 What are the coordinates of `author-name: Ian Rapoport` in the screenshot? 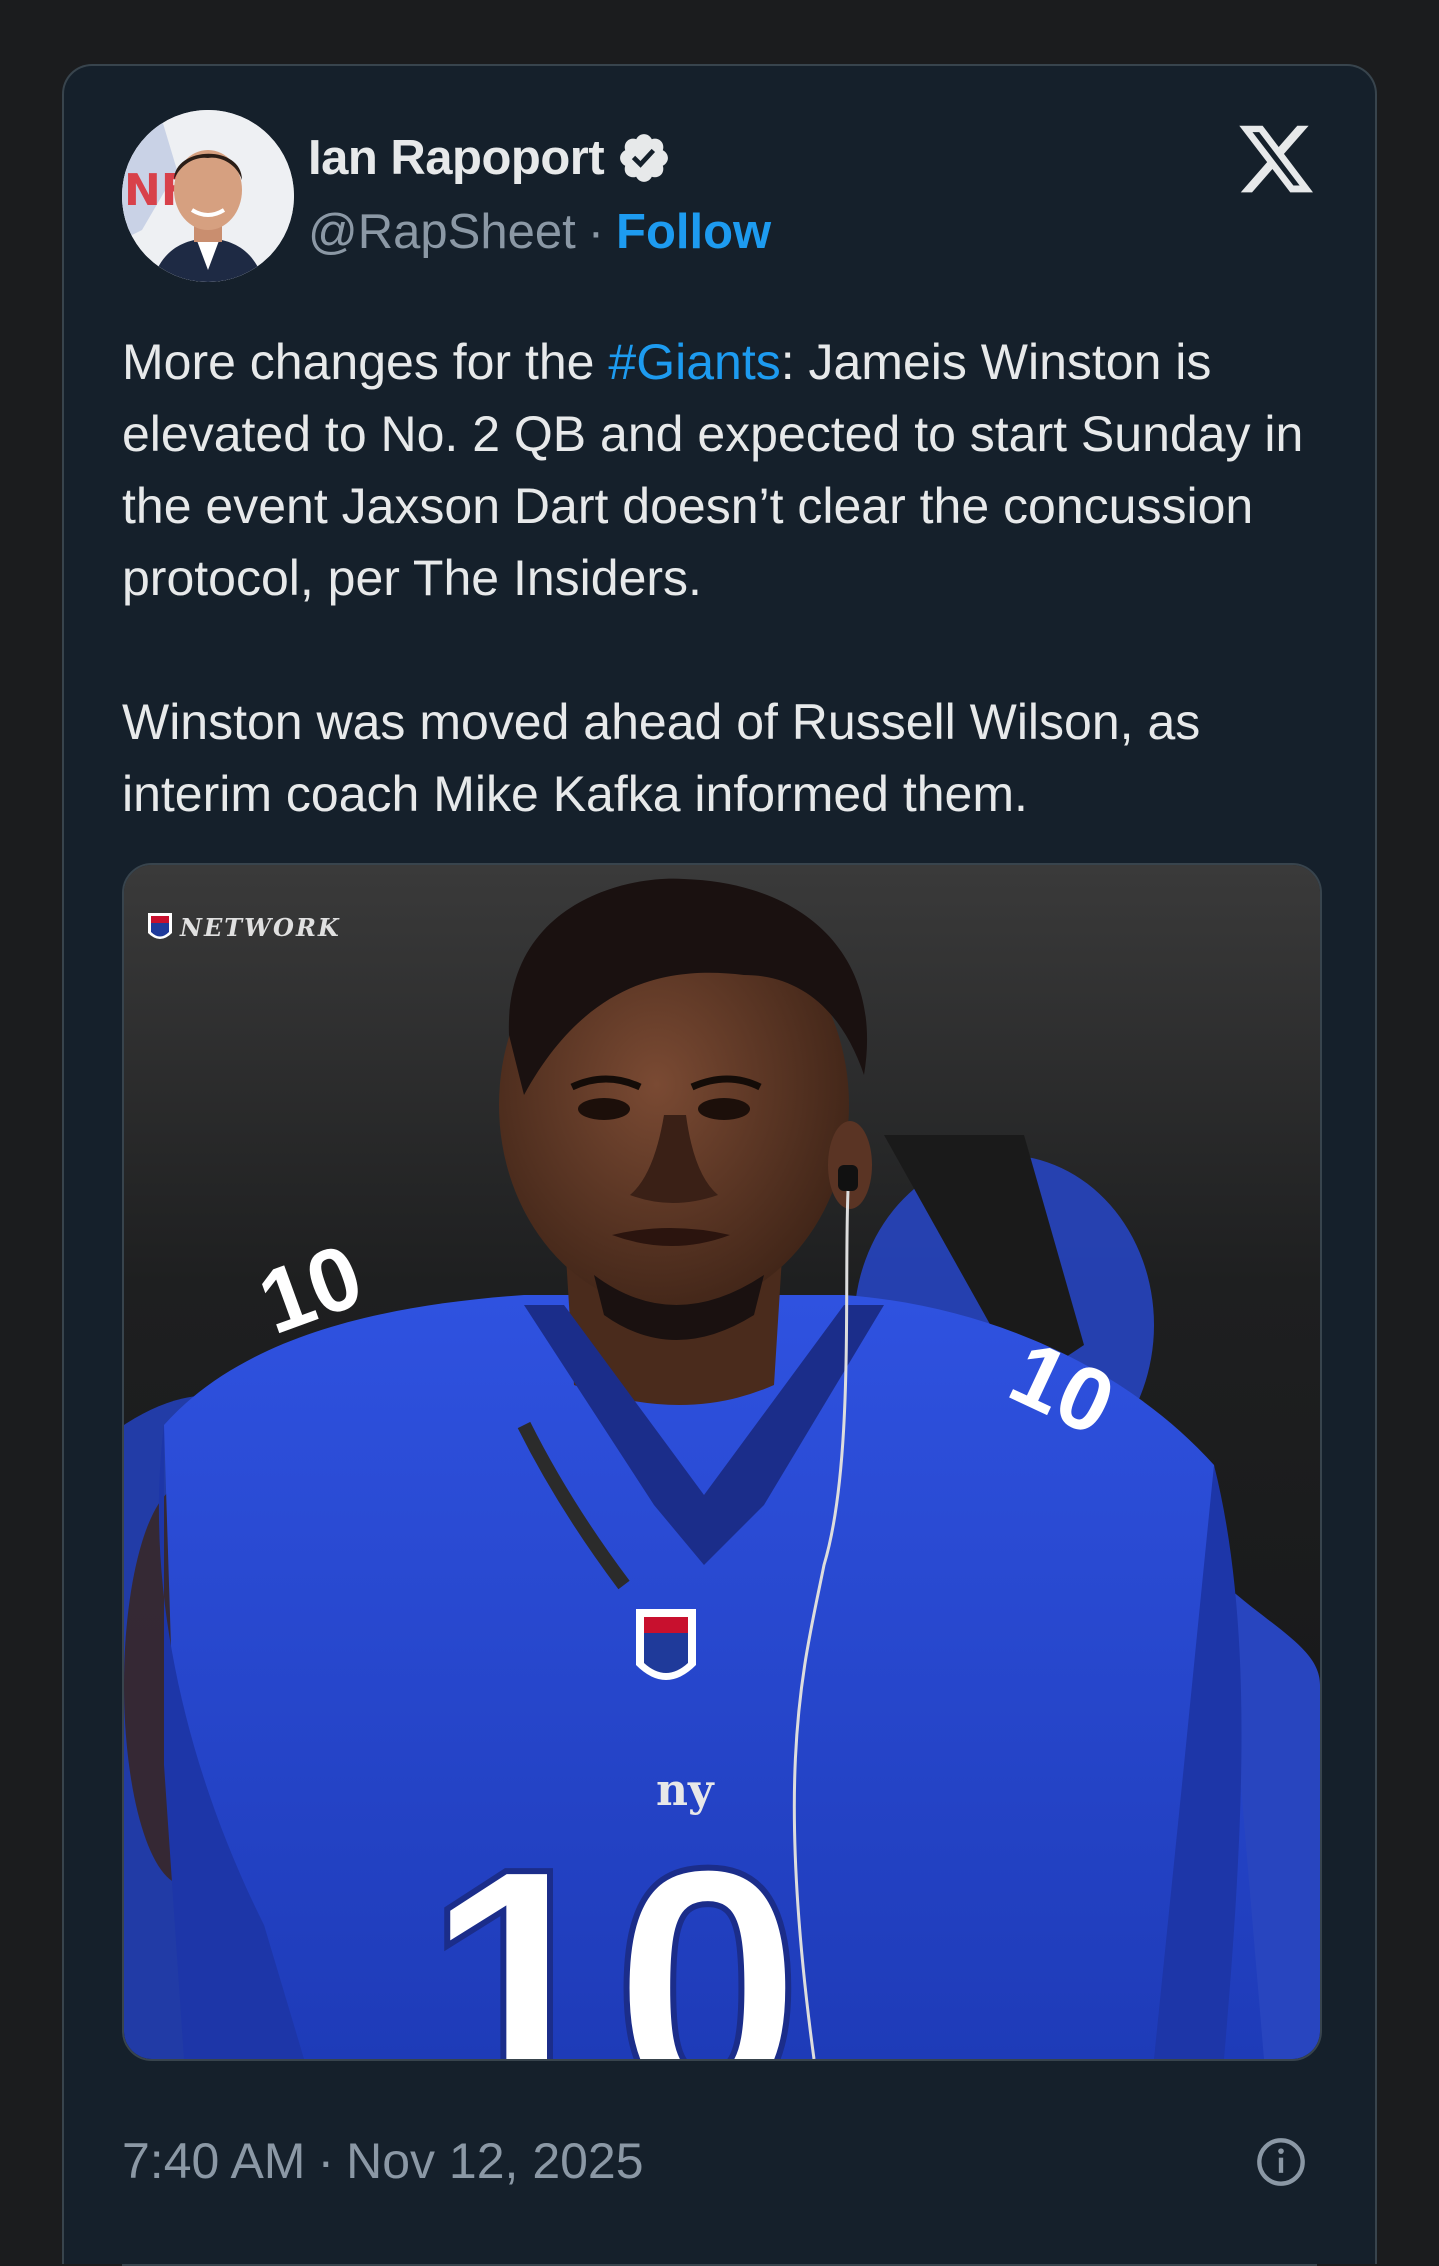 It's located at (456, 158).